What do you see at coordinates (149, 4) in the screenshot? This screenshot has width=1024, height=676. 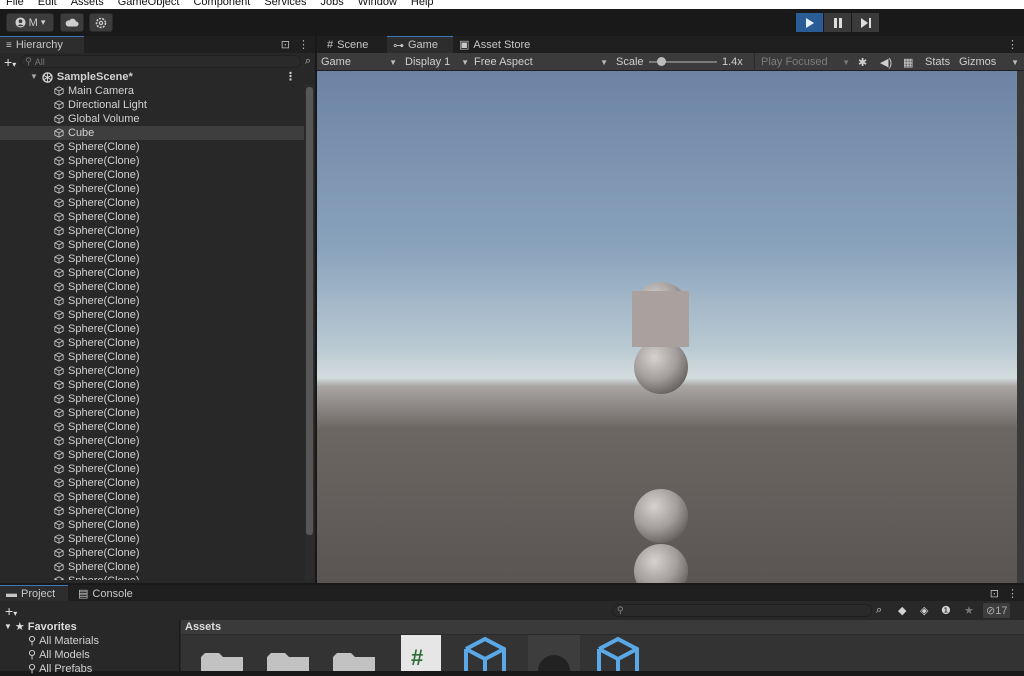 I see `menu-item-gameobject: GameObject` at bounding box center [149, 4].